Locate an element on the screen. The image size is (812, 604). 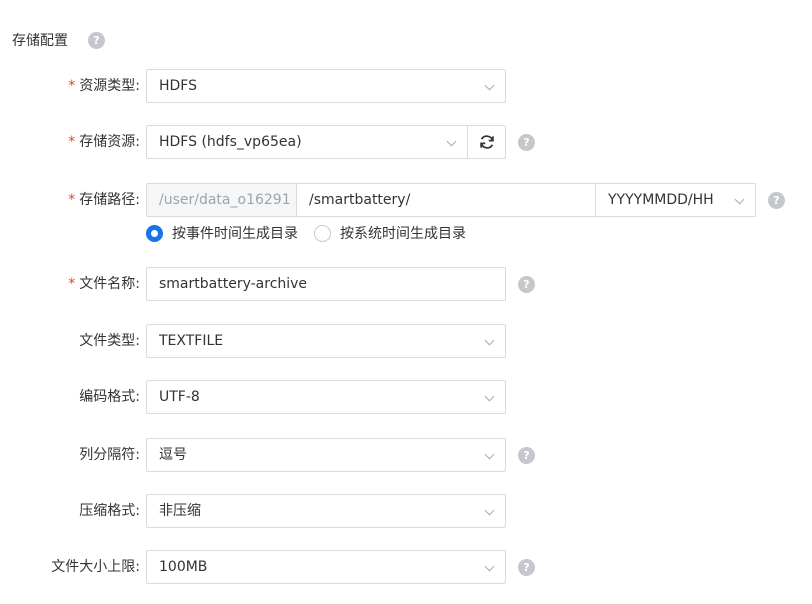
encoding-select: UTF-8 is located at coordinates (326, 397).